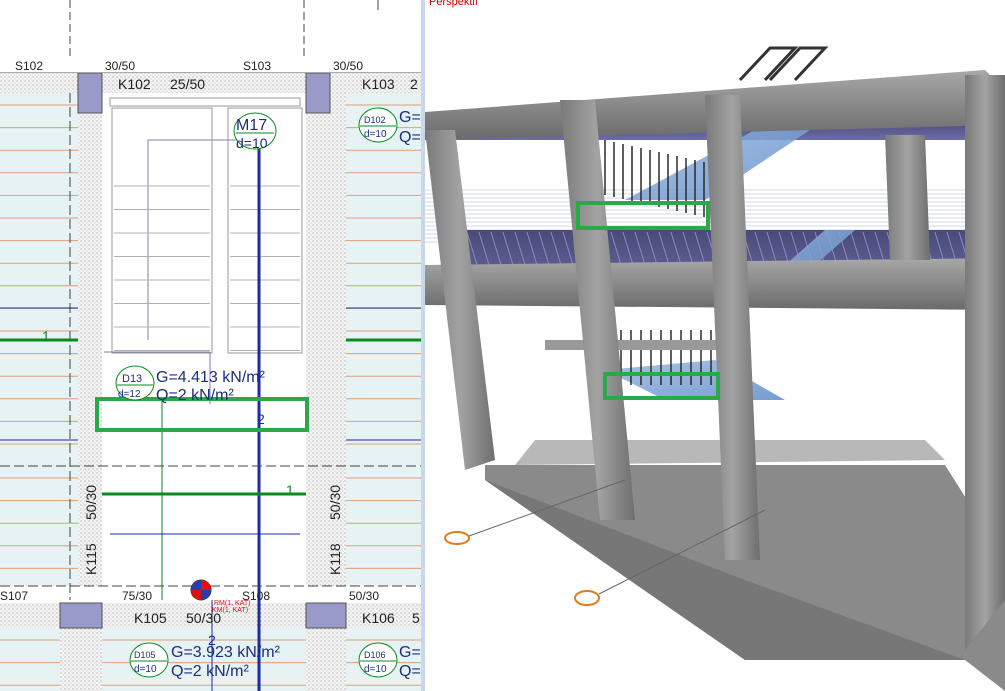 Image resolution: width=1005 pixels, height=691 pixels. I want to click on slab-right-area, so click(383, 279).